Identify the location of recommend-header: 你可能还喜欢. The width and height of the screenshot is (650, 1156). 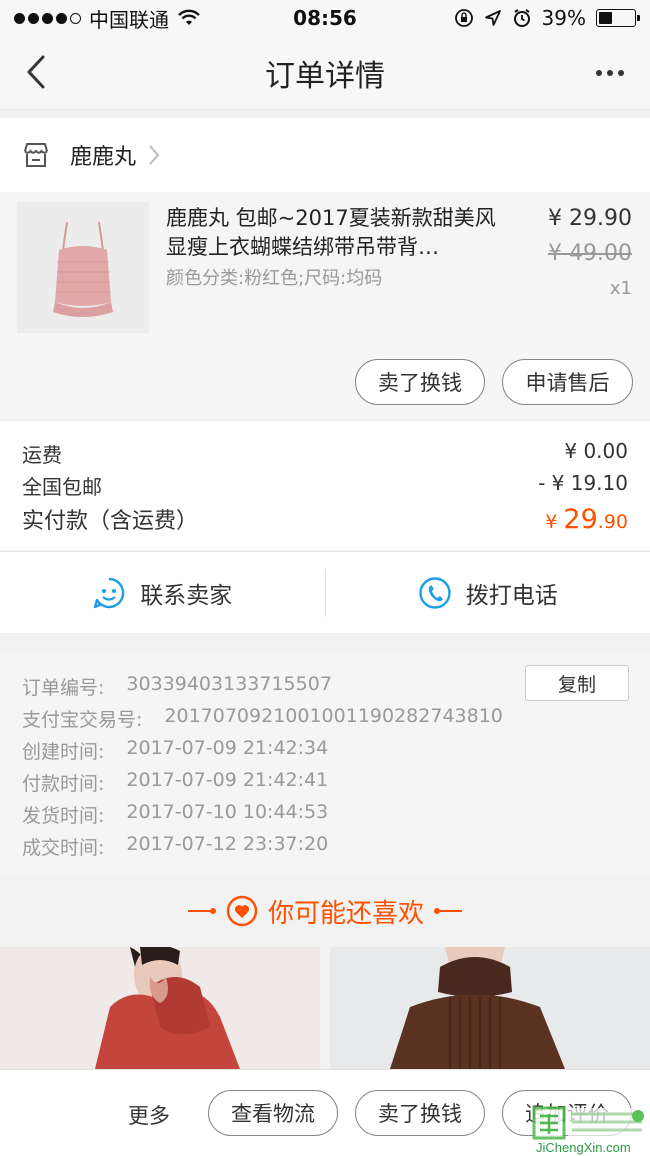
(325, 911).